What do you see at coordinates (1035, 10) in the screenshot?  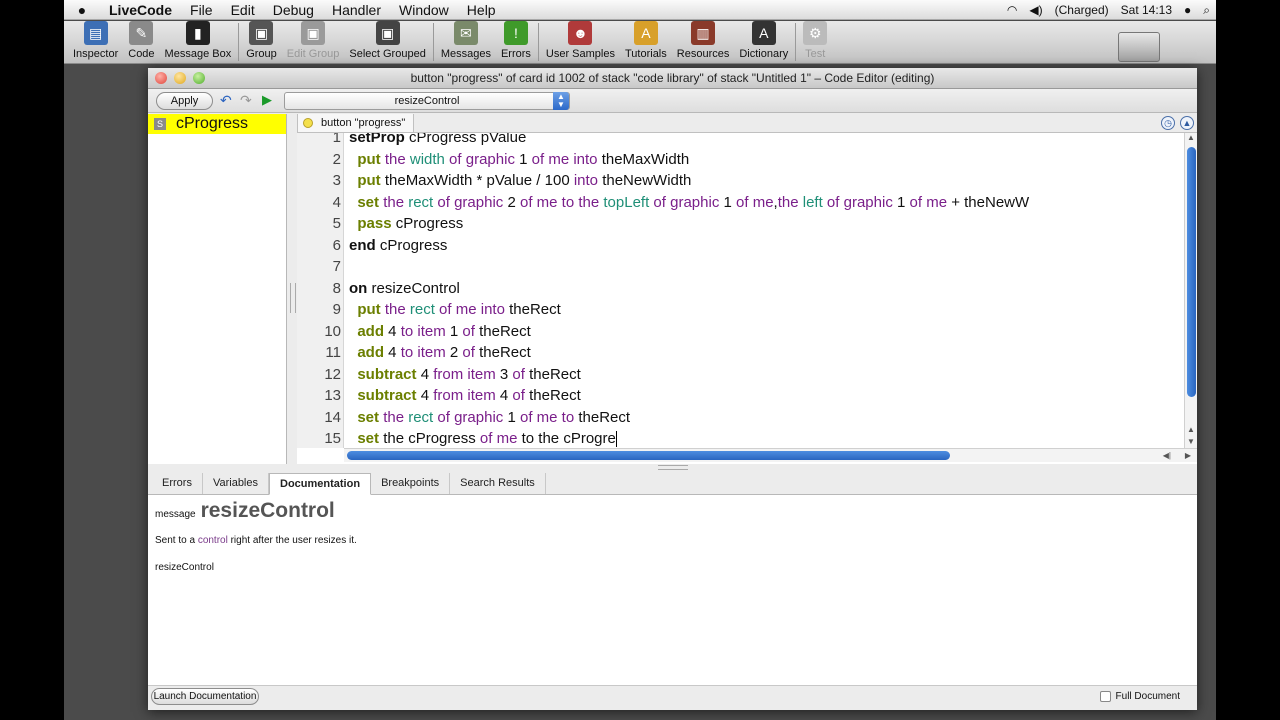 I see `volume-icon: ◀)` at bounding box center [1035, 10].